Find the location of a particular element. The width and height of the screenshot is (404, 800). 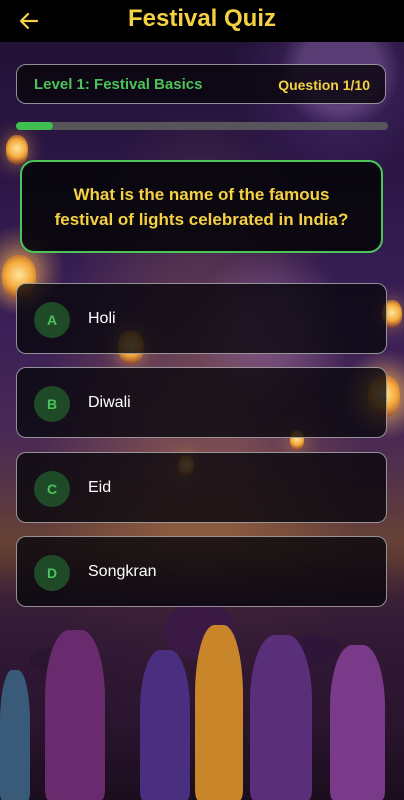

option-label: Eid is located at coordinates (100, 487).